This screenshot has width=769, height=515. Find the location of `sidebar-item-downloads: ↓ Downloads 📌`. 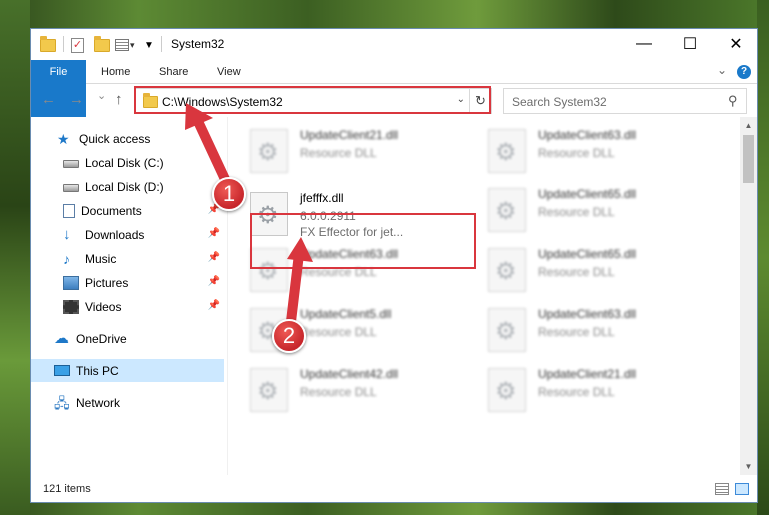

sidebar-item-downloads: ↓ Downloads 📌 is located at coordinates (127, 234).